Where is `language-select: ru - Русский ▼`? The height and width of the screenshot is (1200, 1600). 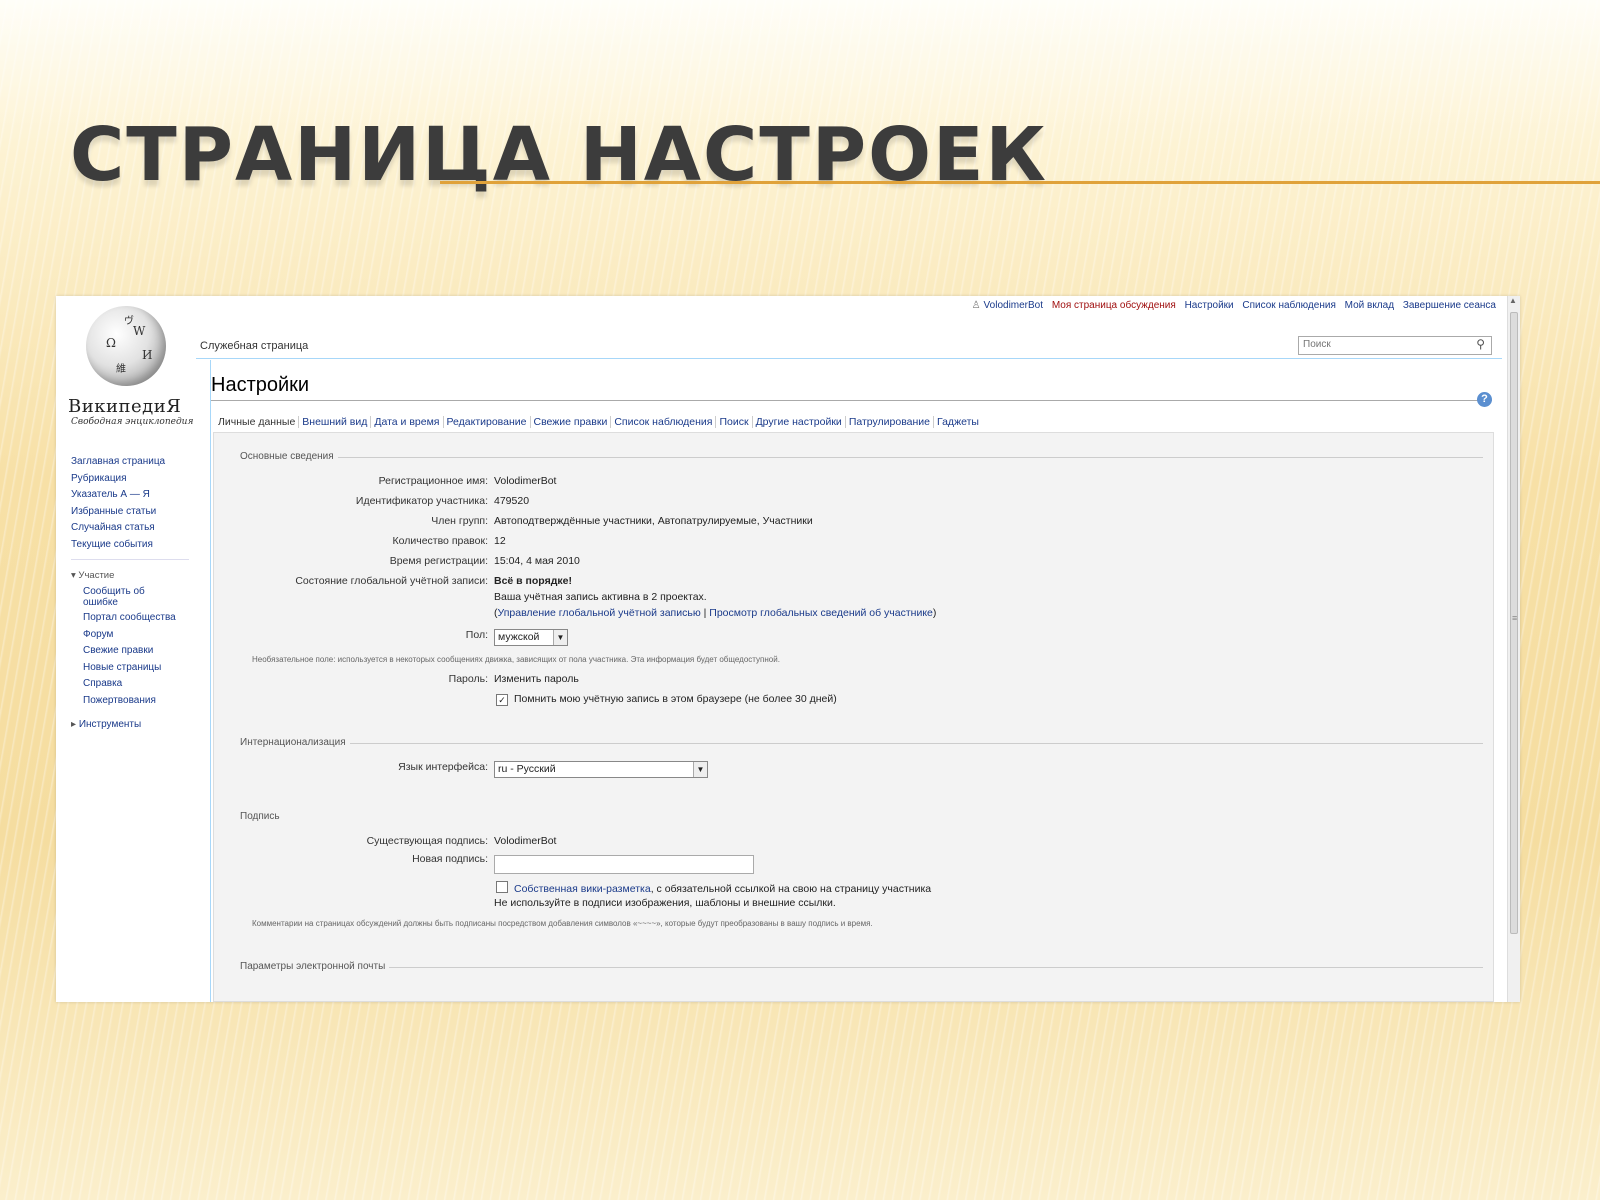 language-select: ru - Русский ▼ is located at coordinates (601, 769).